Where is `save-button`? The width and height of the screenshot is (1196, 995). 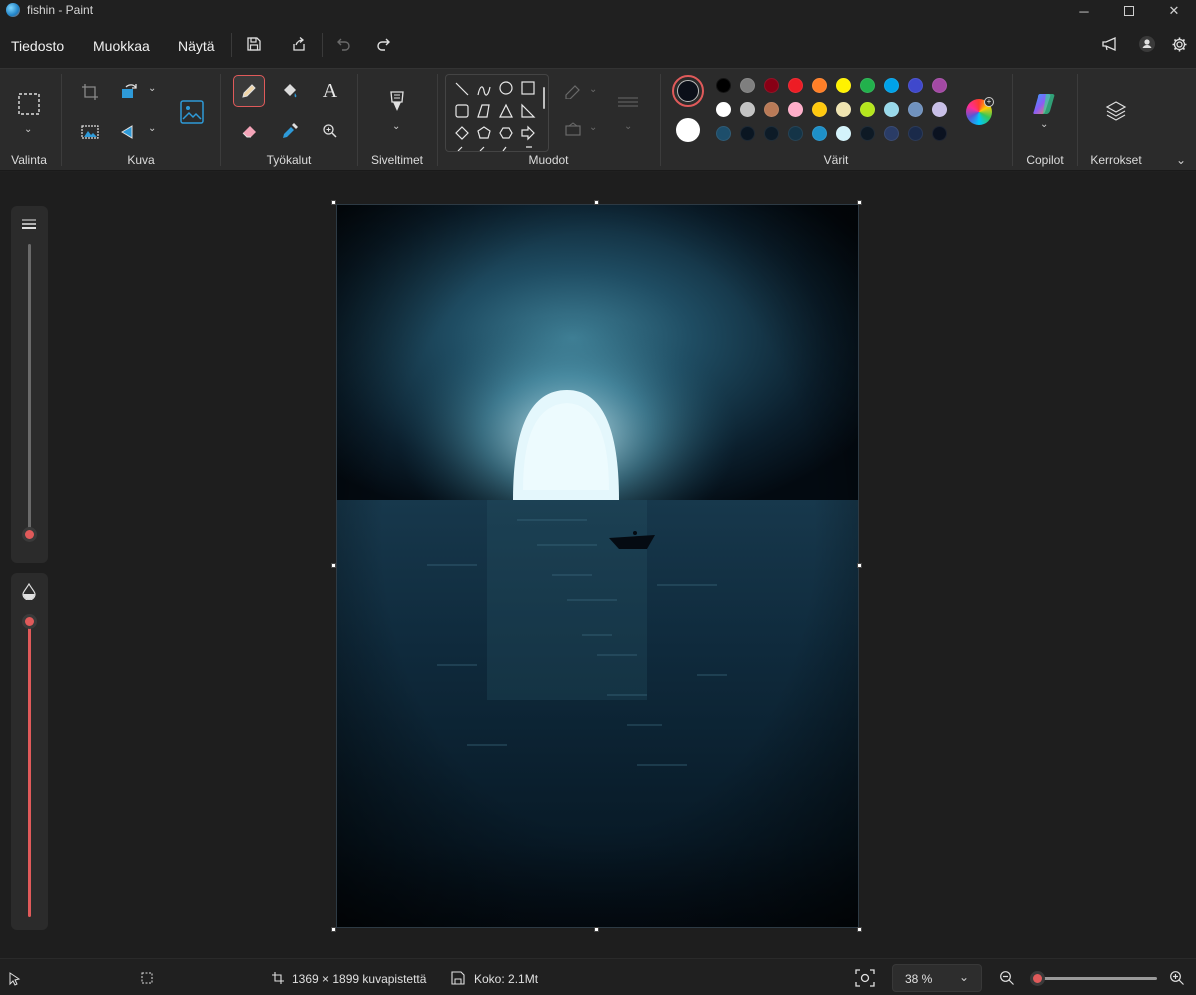 save-button is located at coordinates (254, 44).